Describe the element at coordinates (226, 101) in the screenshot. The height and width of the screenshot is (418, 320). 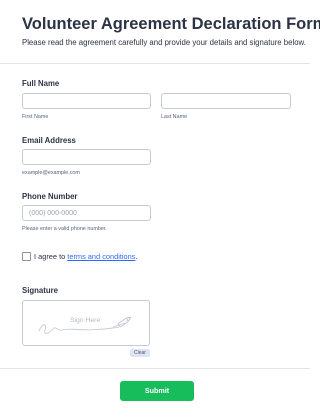
I see `last-name-input` at that location.